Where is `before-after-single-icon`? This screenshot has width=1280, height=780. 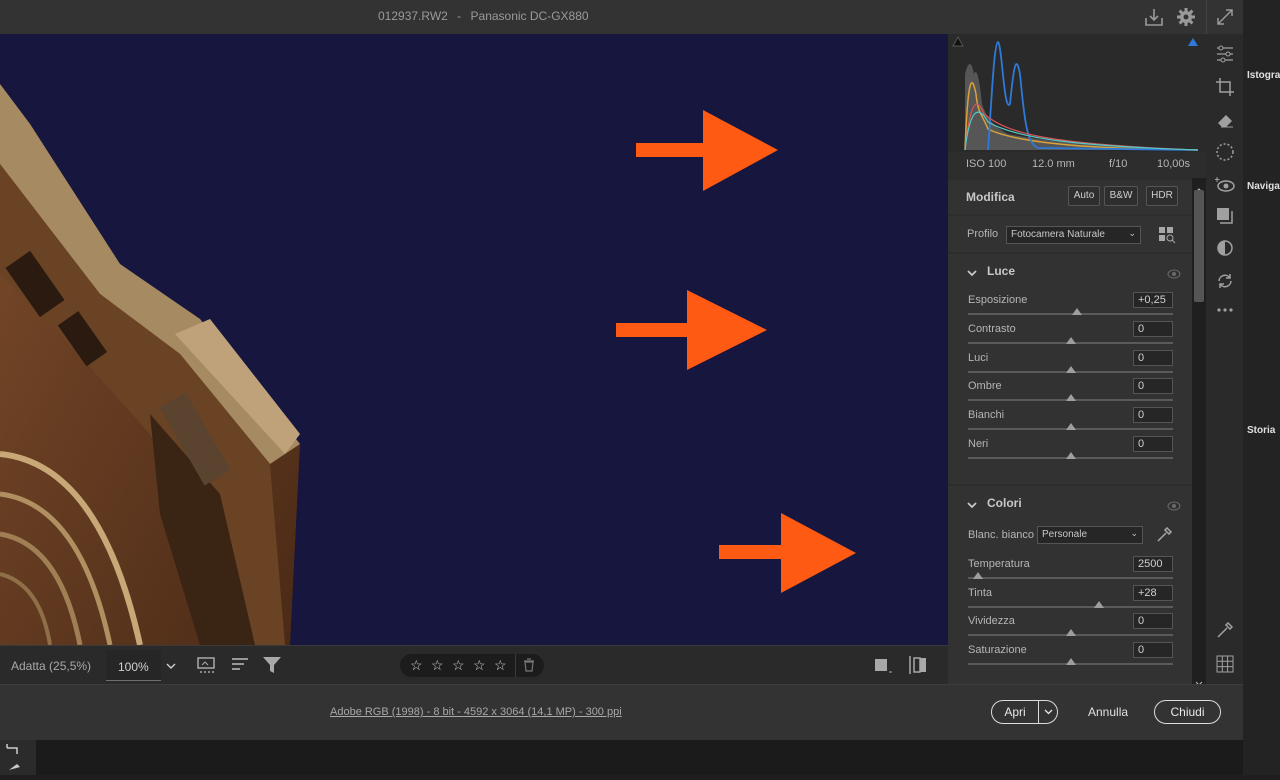
before-after-single-icon is located at coordinates (883, 665).